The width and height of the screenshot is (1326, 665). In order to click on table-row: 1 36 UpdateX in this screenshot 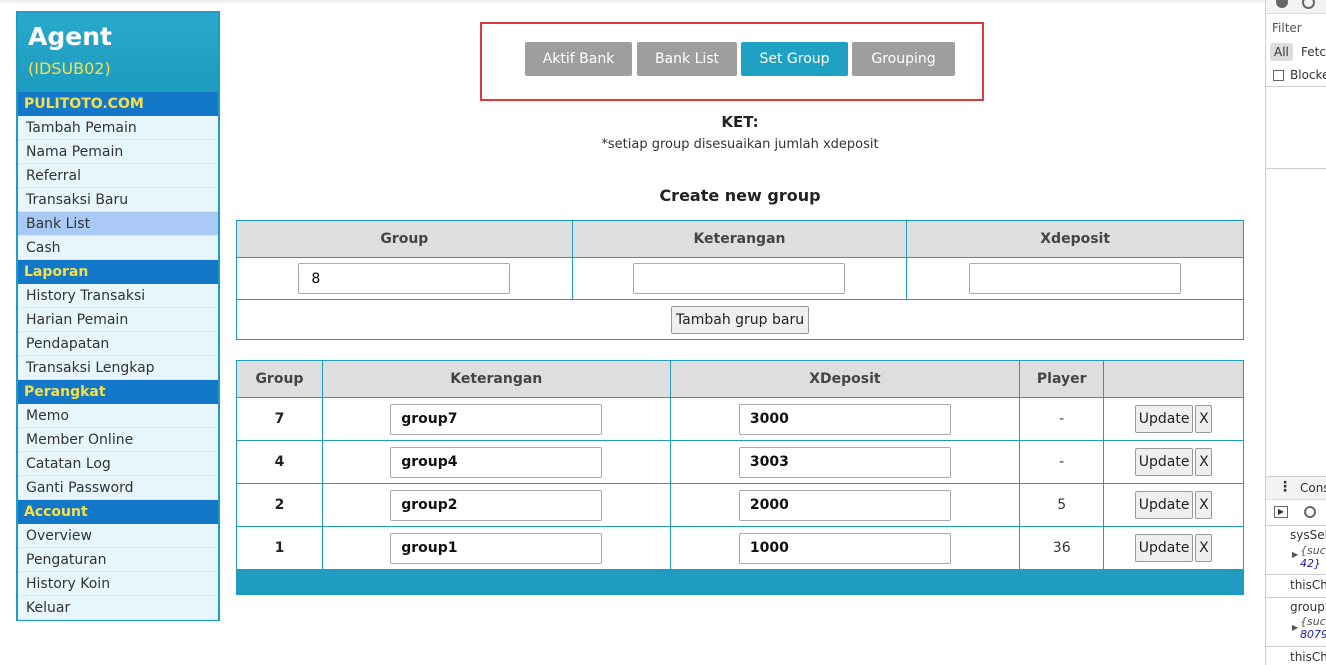, I will do `click(740, 548)`.